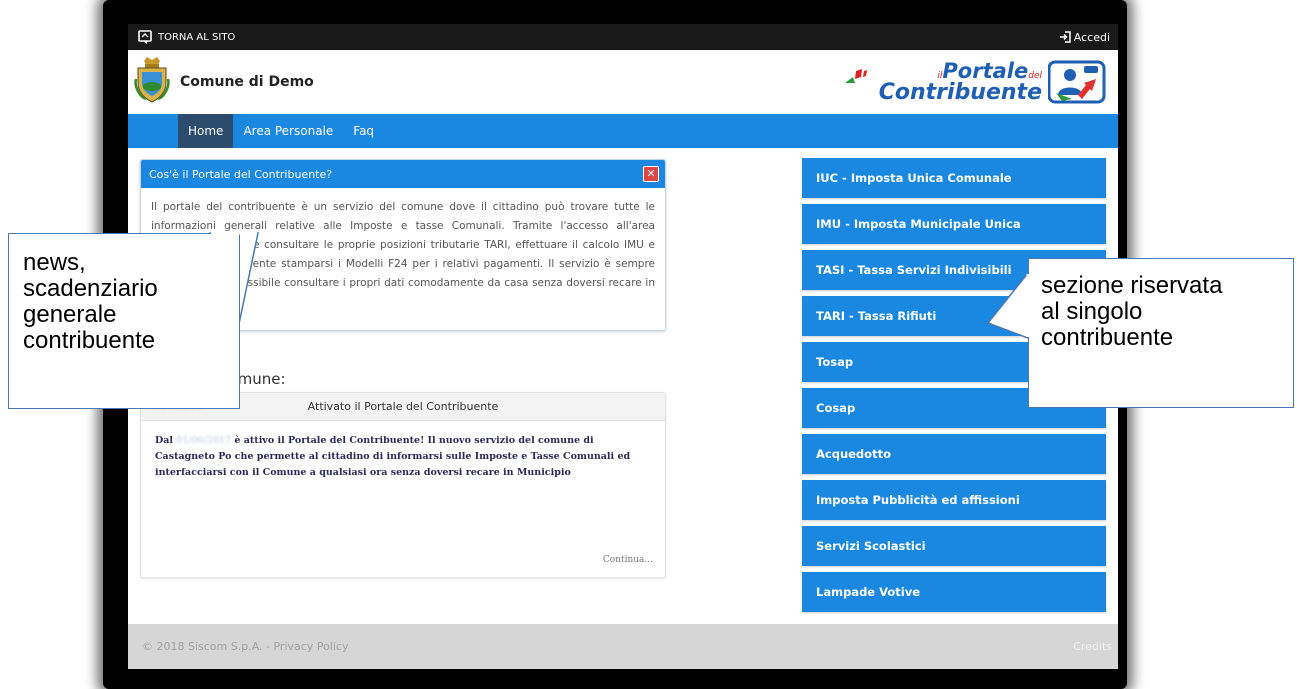 The image size is (1303, 689). I want to click on back-to-site-link: TORNA AL SITO, so click(186, 37).